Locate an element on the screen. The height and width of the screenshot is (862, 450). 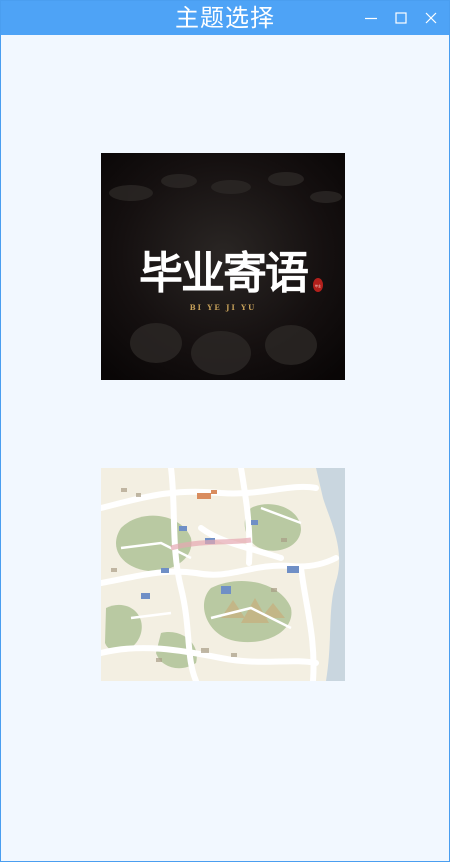
window-title: 主题选择 is located at coordinates (225, 18).